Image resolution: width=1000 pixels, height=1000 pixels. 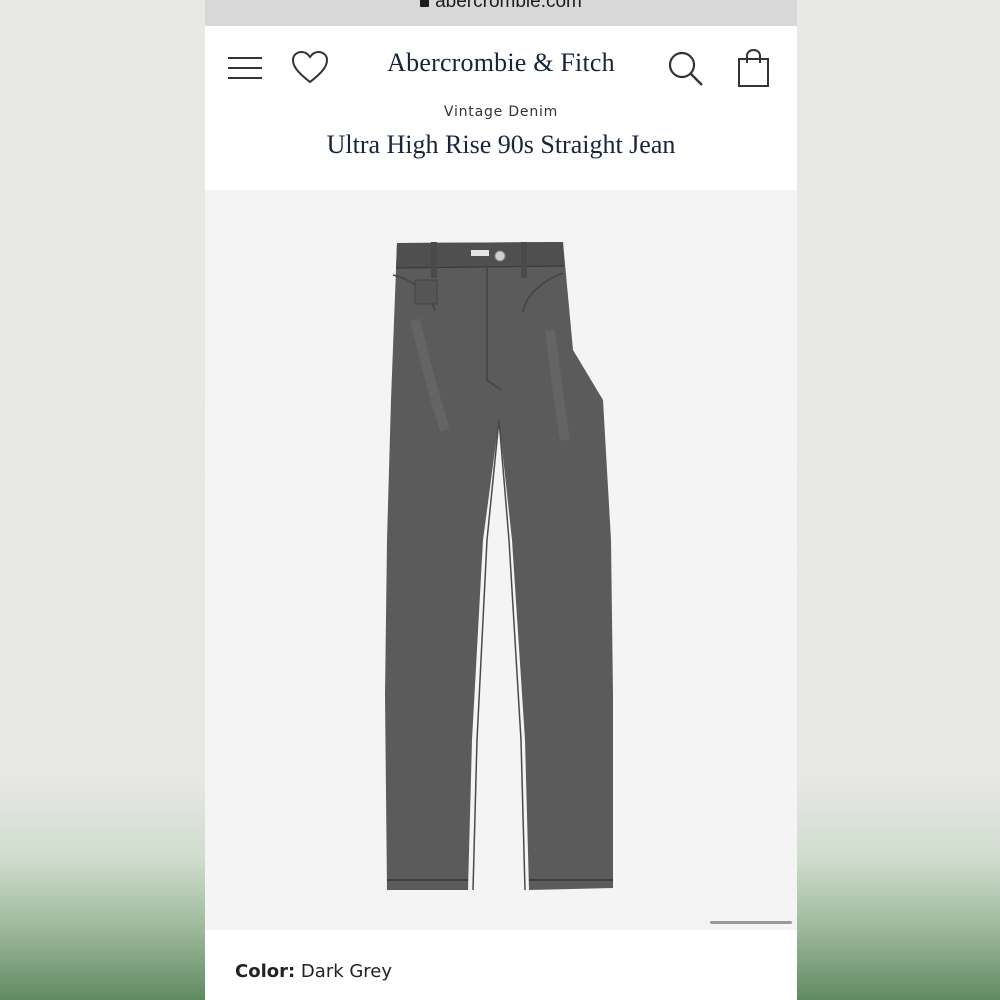 I want to click on url-display: abercrombie.com, so click(x=501, y=6).